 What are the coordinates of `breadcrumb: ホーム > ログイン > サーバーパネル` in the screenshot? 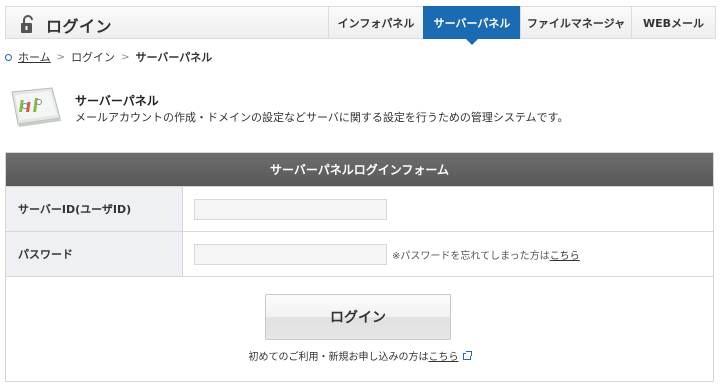 It's located at (108, 57).